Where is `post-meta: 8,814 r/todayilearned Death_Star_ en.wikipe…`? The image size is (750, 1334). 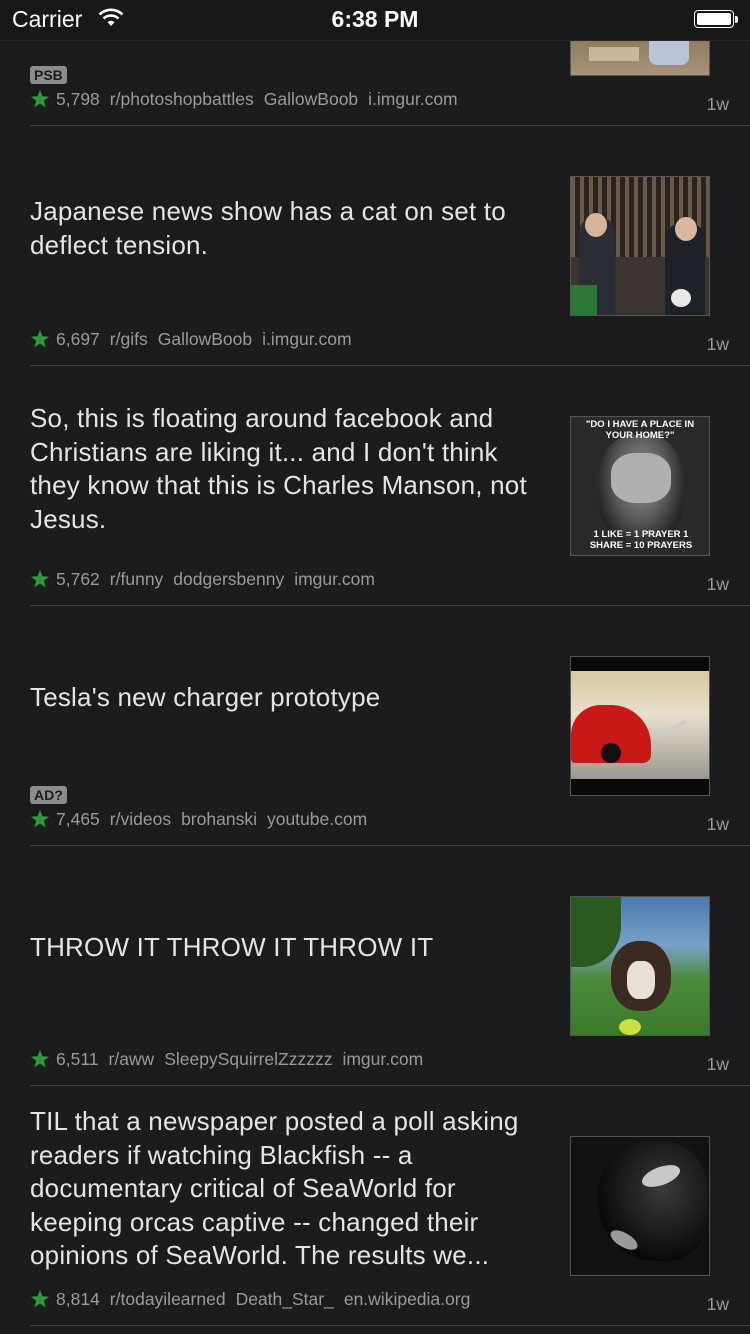 post-meta: 8,814 r/todayilearned Death_Star_ en.wikipe… is located at coordinates (250, 1299).